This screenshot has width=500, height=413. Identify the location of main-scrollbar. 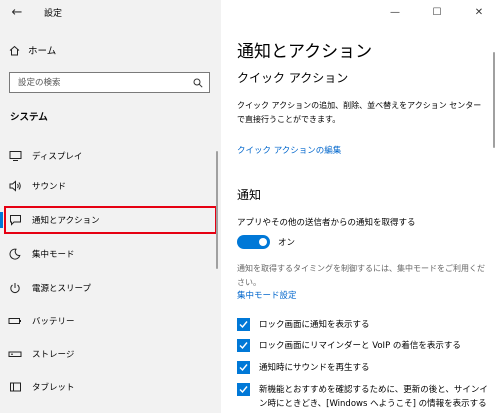
(494, 100).